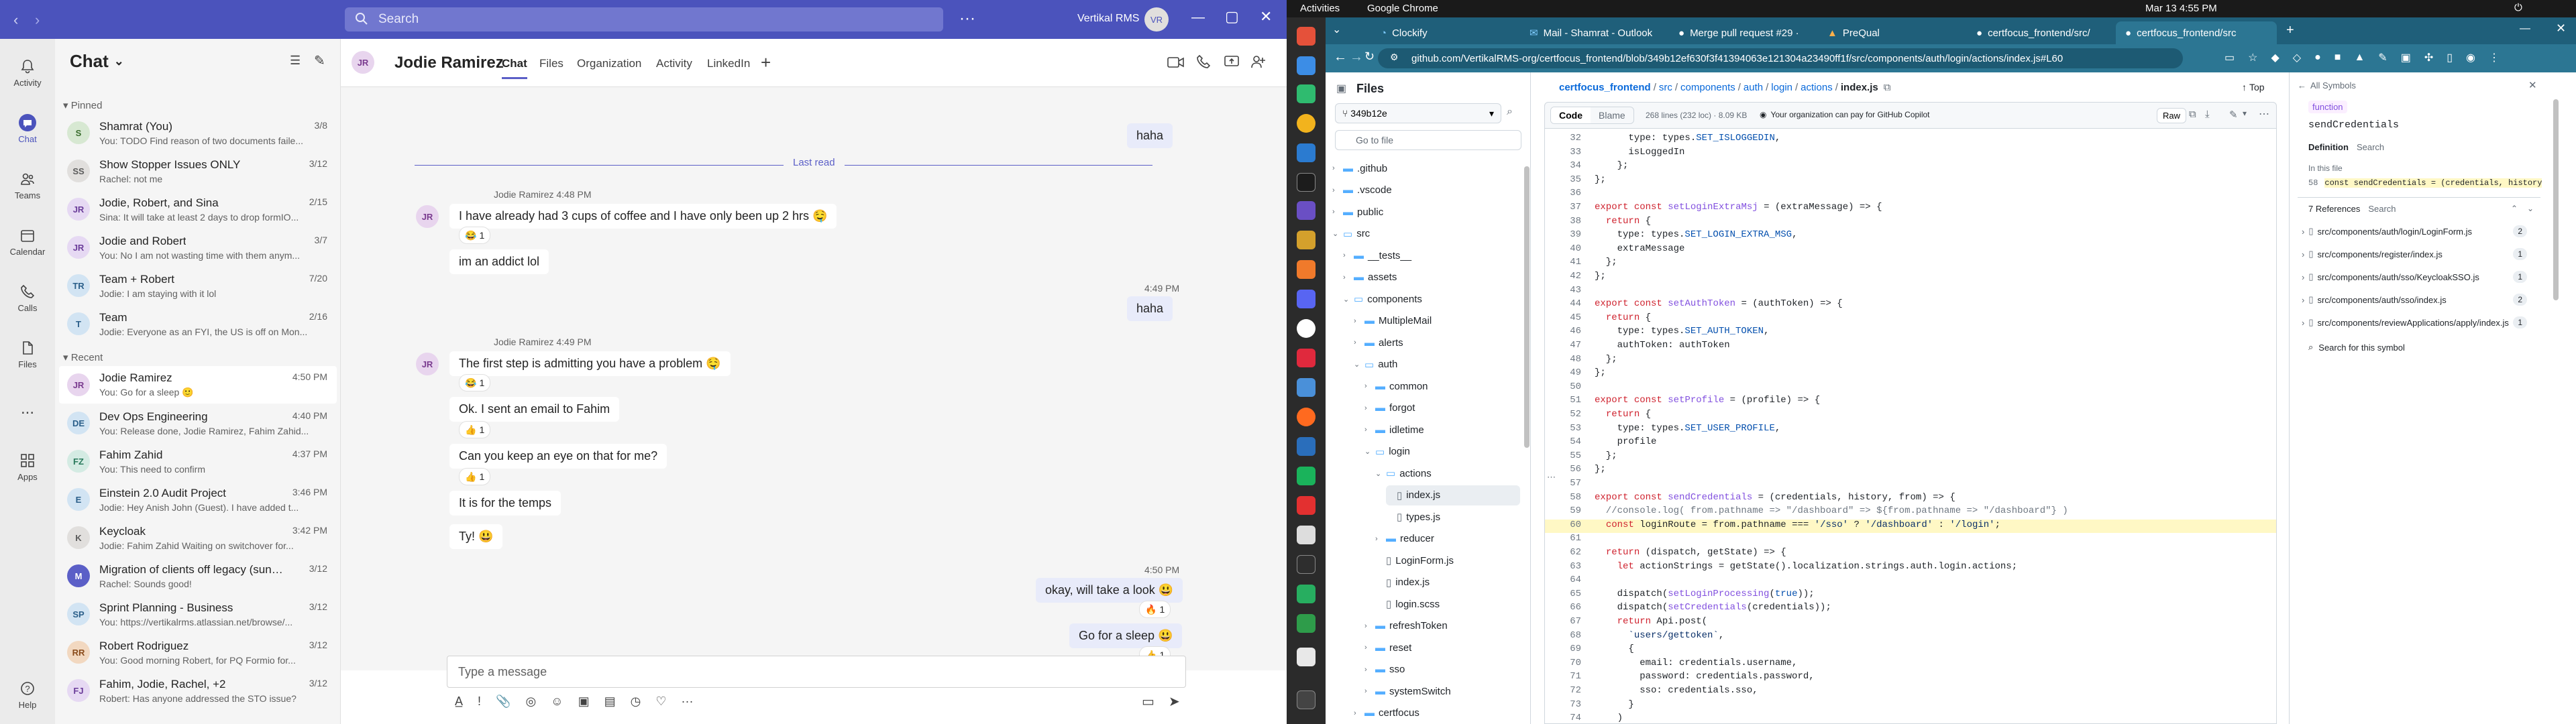  What do you see at coordinates (1447, 539) in the screenshot?
I see `file-tree-item: › ▬ reducer` at bounding box center [1447, 539].